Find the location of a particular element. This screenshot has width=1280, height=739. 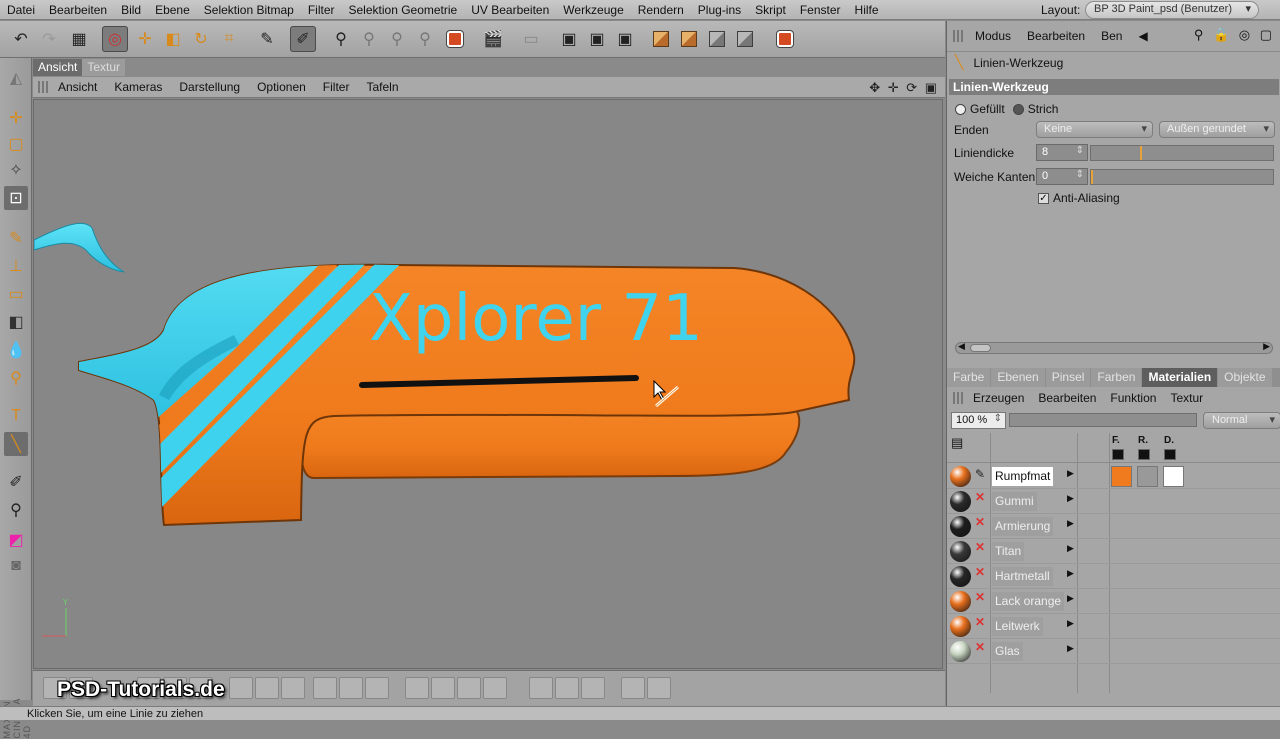

material-name: Hartmetall is located at coordinates (1022, 576).